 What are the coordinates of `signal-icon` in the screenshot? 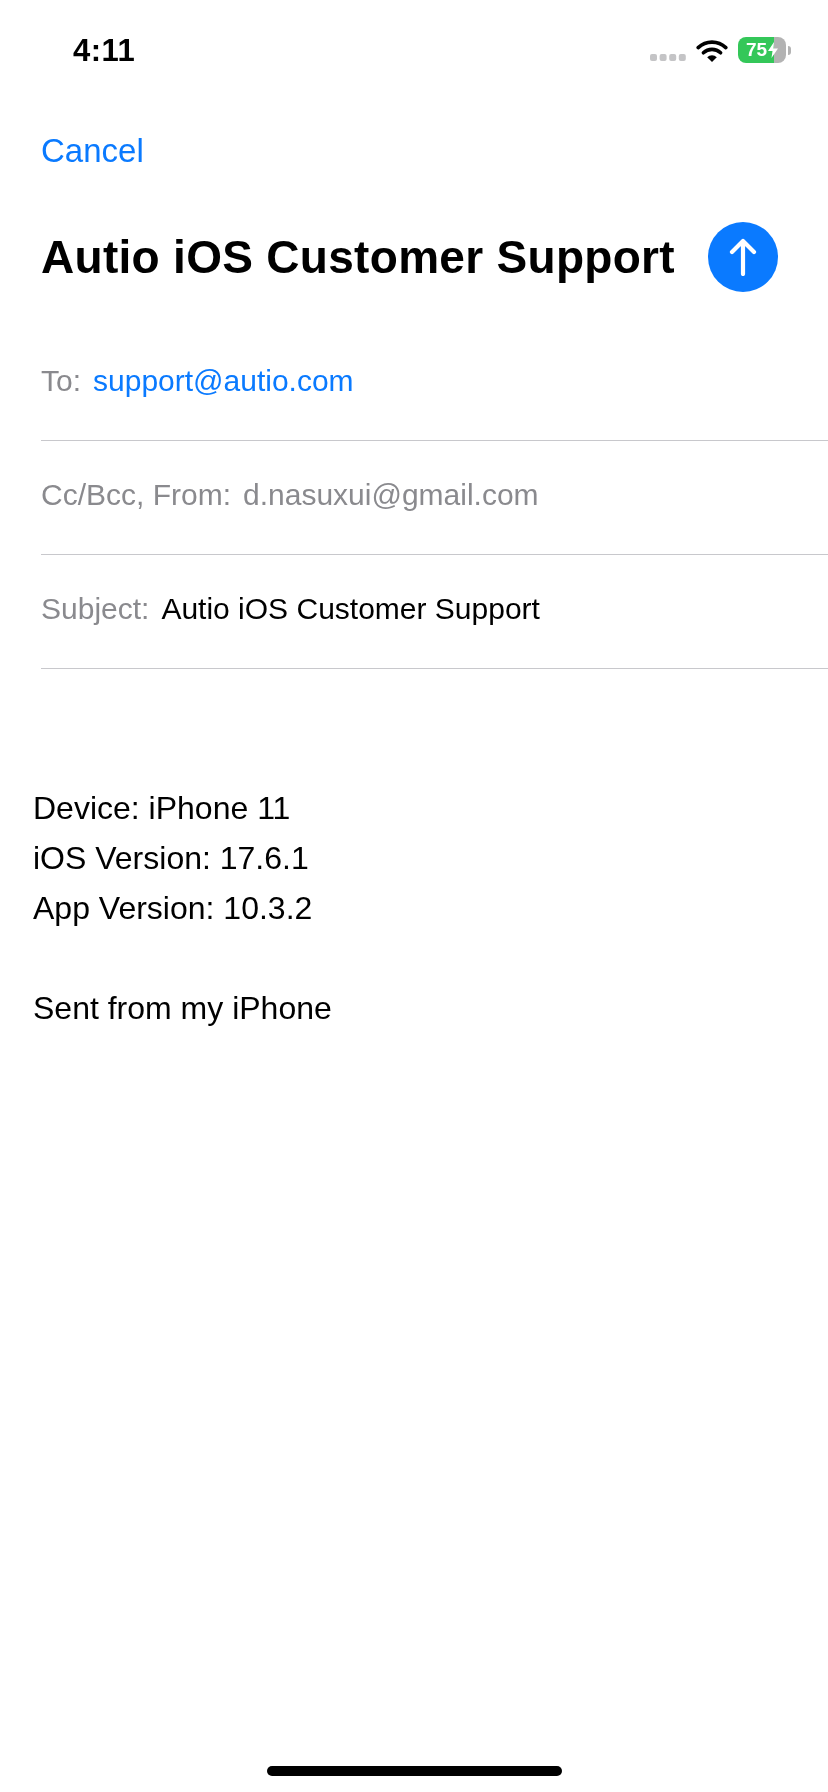 It's located at (668, 57).